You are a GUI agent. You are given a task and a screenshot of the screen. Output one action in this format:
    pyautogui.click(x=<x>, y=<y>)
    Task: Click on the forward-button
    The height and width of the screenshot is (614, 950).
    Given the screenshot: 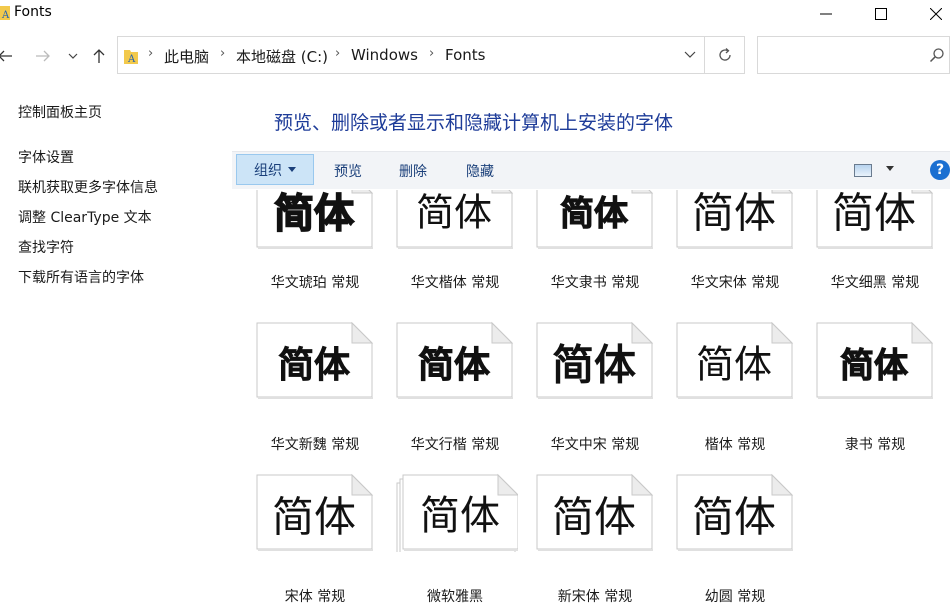 What is the action you would take?
    pyautogui.click(x=43, y=56)
    